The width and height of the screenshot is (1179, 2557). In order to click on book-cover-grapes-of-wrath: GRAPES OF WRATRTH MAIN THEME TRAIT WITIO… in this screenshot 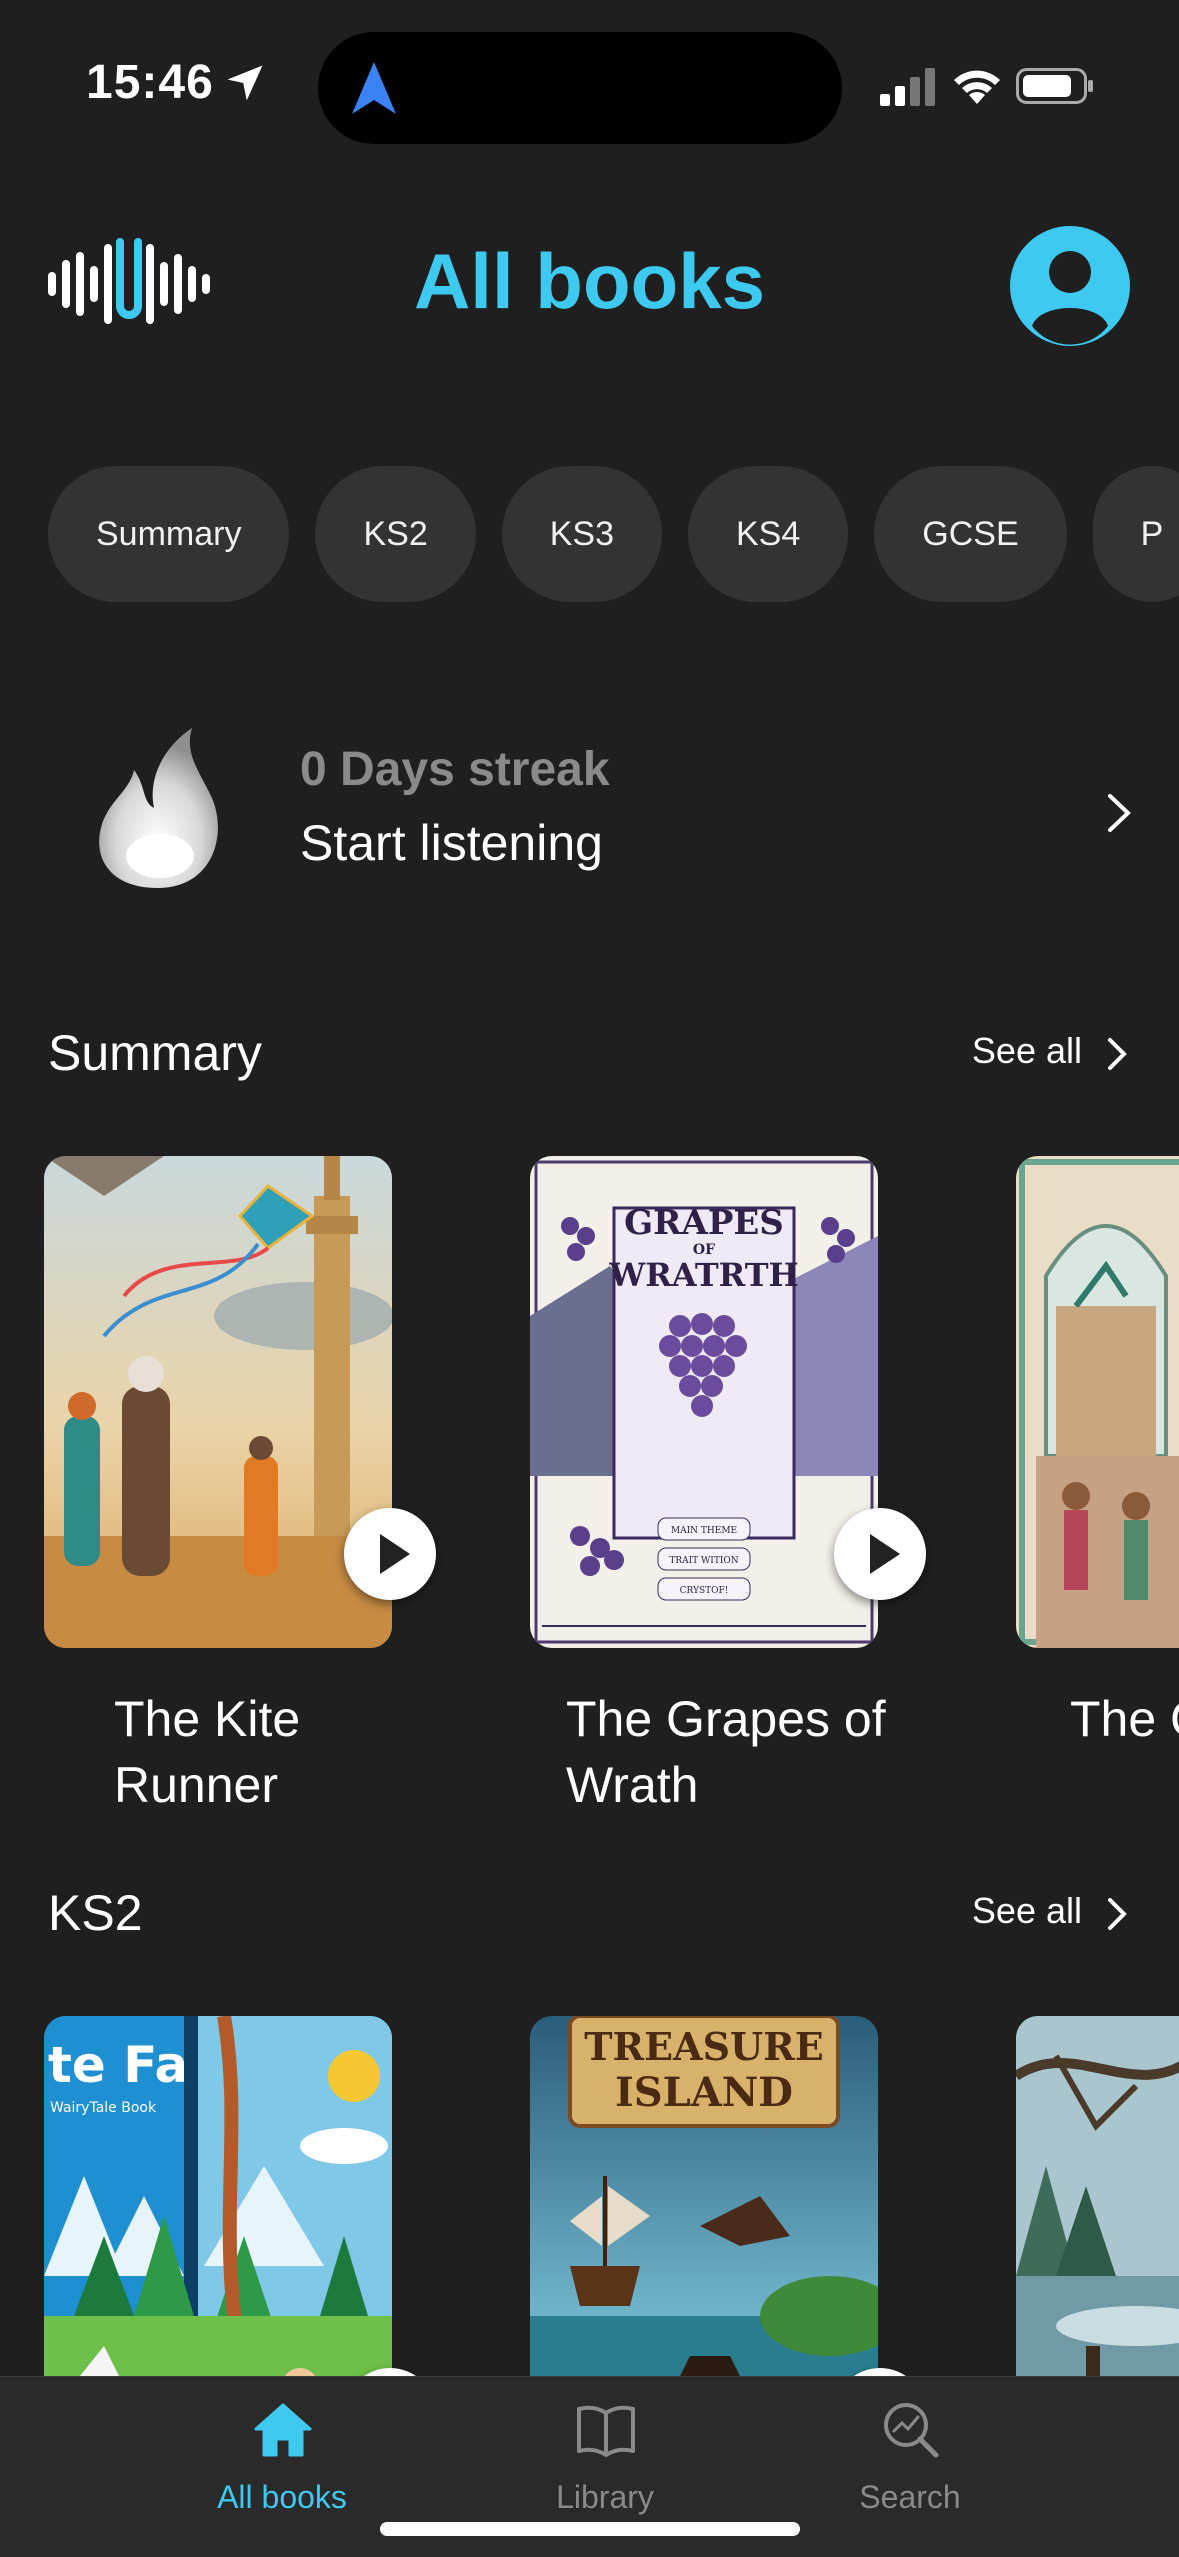, I will do `click(704, 1402)`.